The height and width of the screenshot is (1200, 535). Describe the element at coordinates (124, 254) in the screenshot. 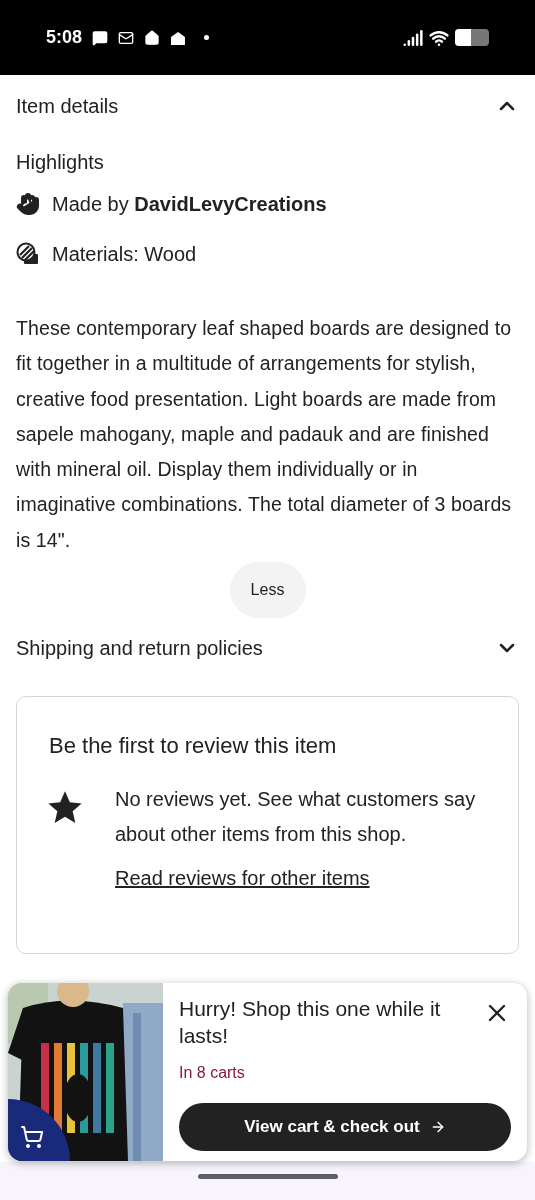

I see `highlight-text: Materials: Wood` at that location.